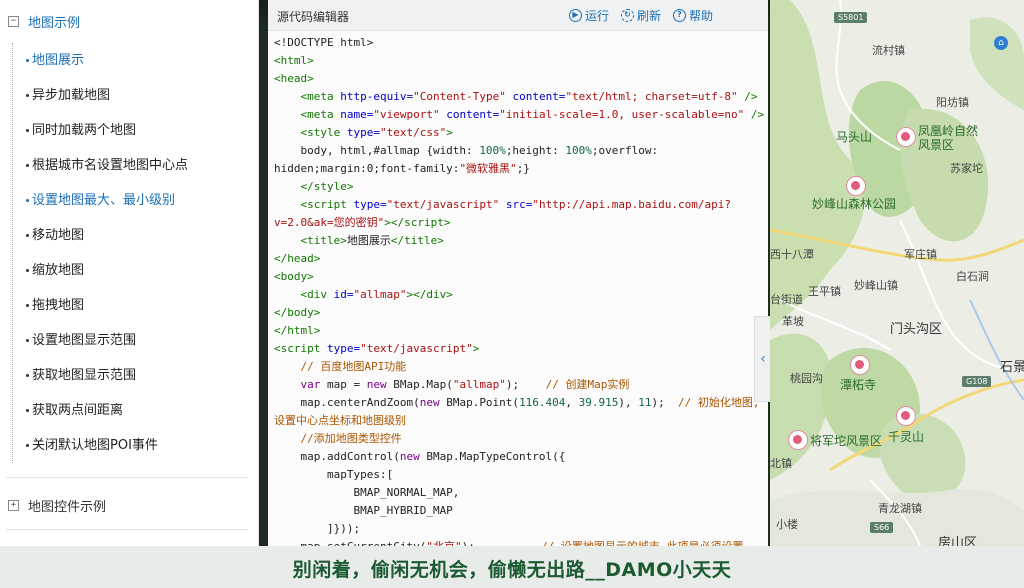 The height and width of the screenshot is (588, 1024). Describe the element at coordinates (806, 378) in the screenshot. I see `map-label: 桃园沟` at that location.